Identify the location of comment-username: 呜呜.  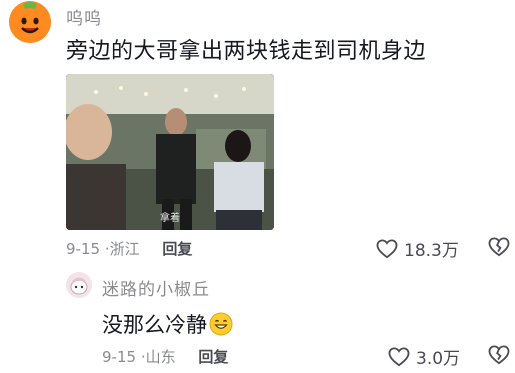
(84, 16).